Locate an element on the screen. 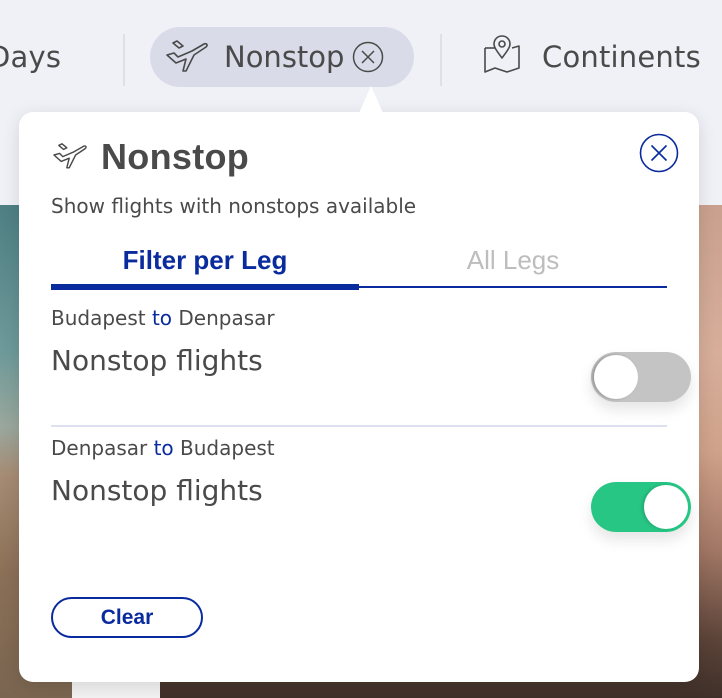 The image size is (722, 698). filter-chip-label: Continents is located at coordinates (621, 57).